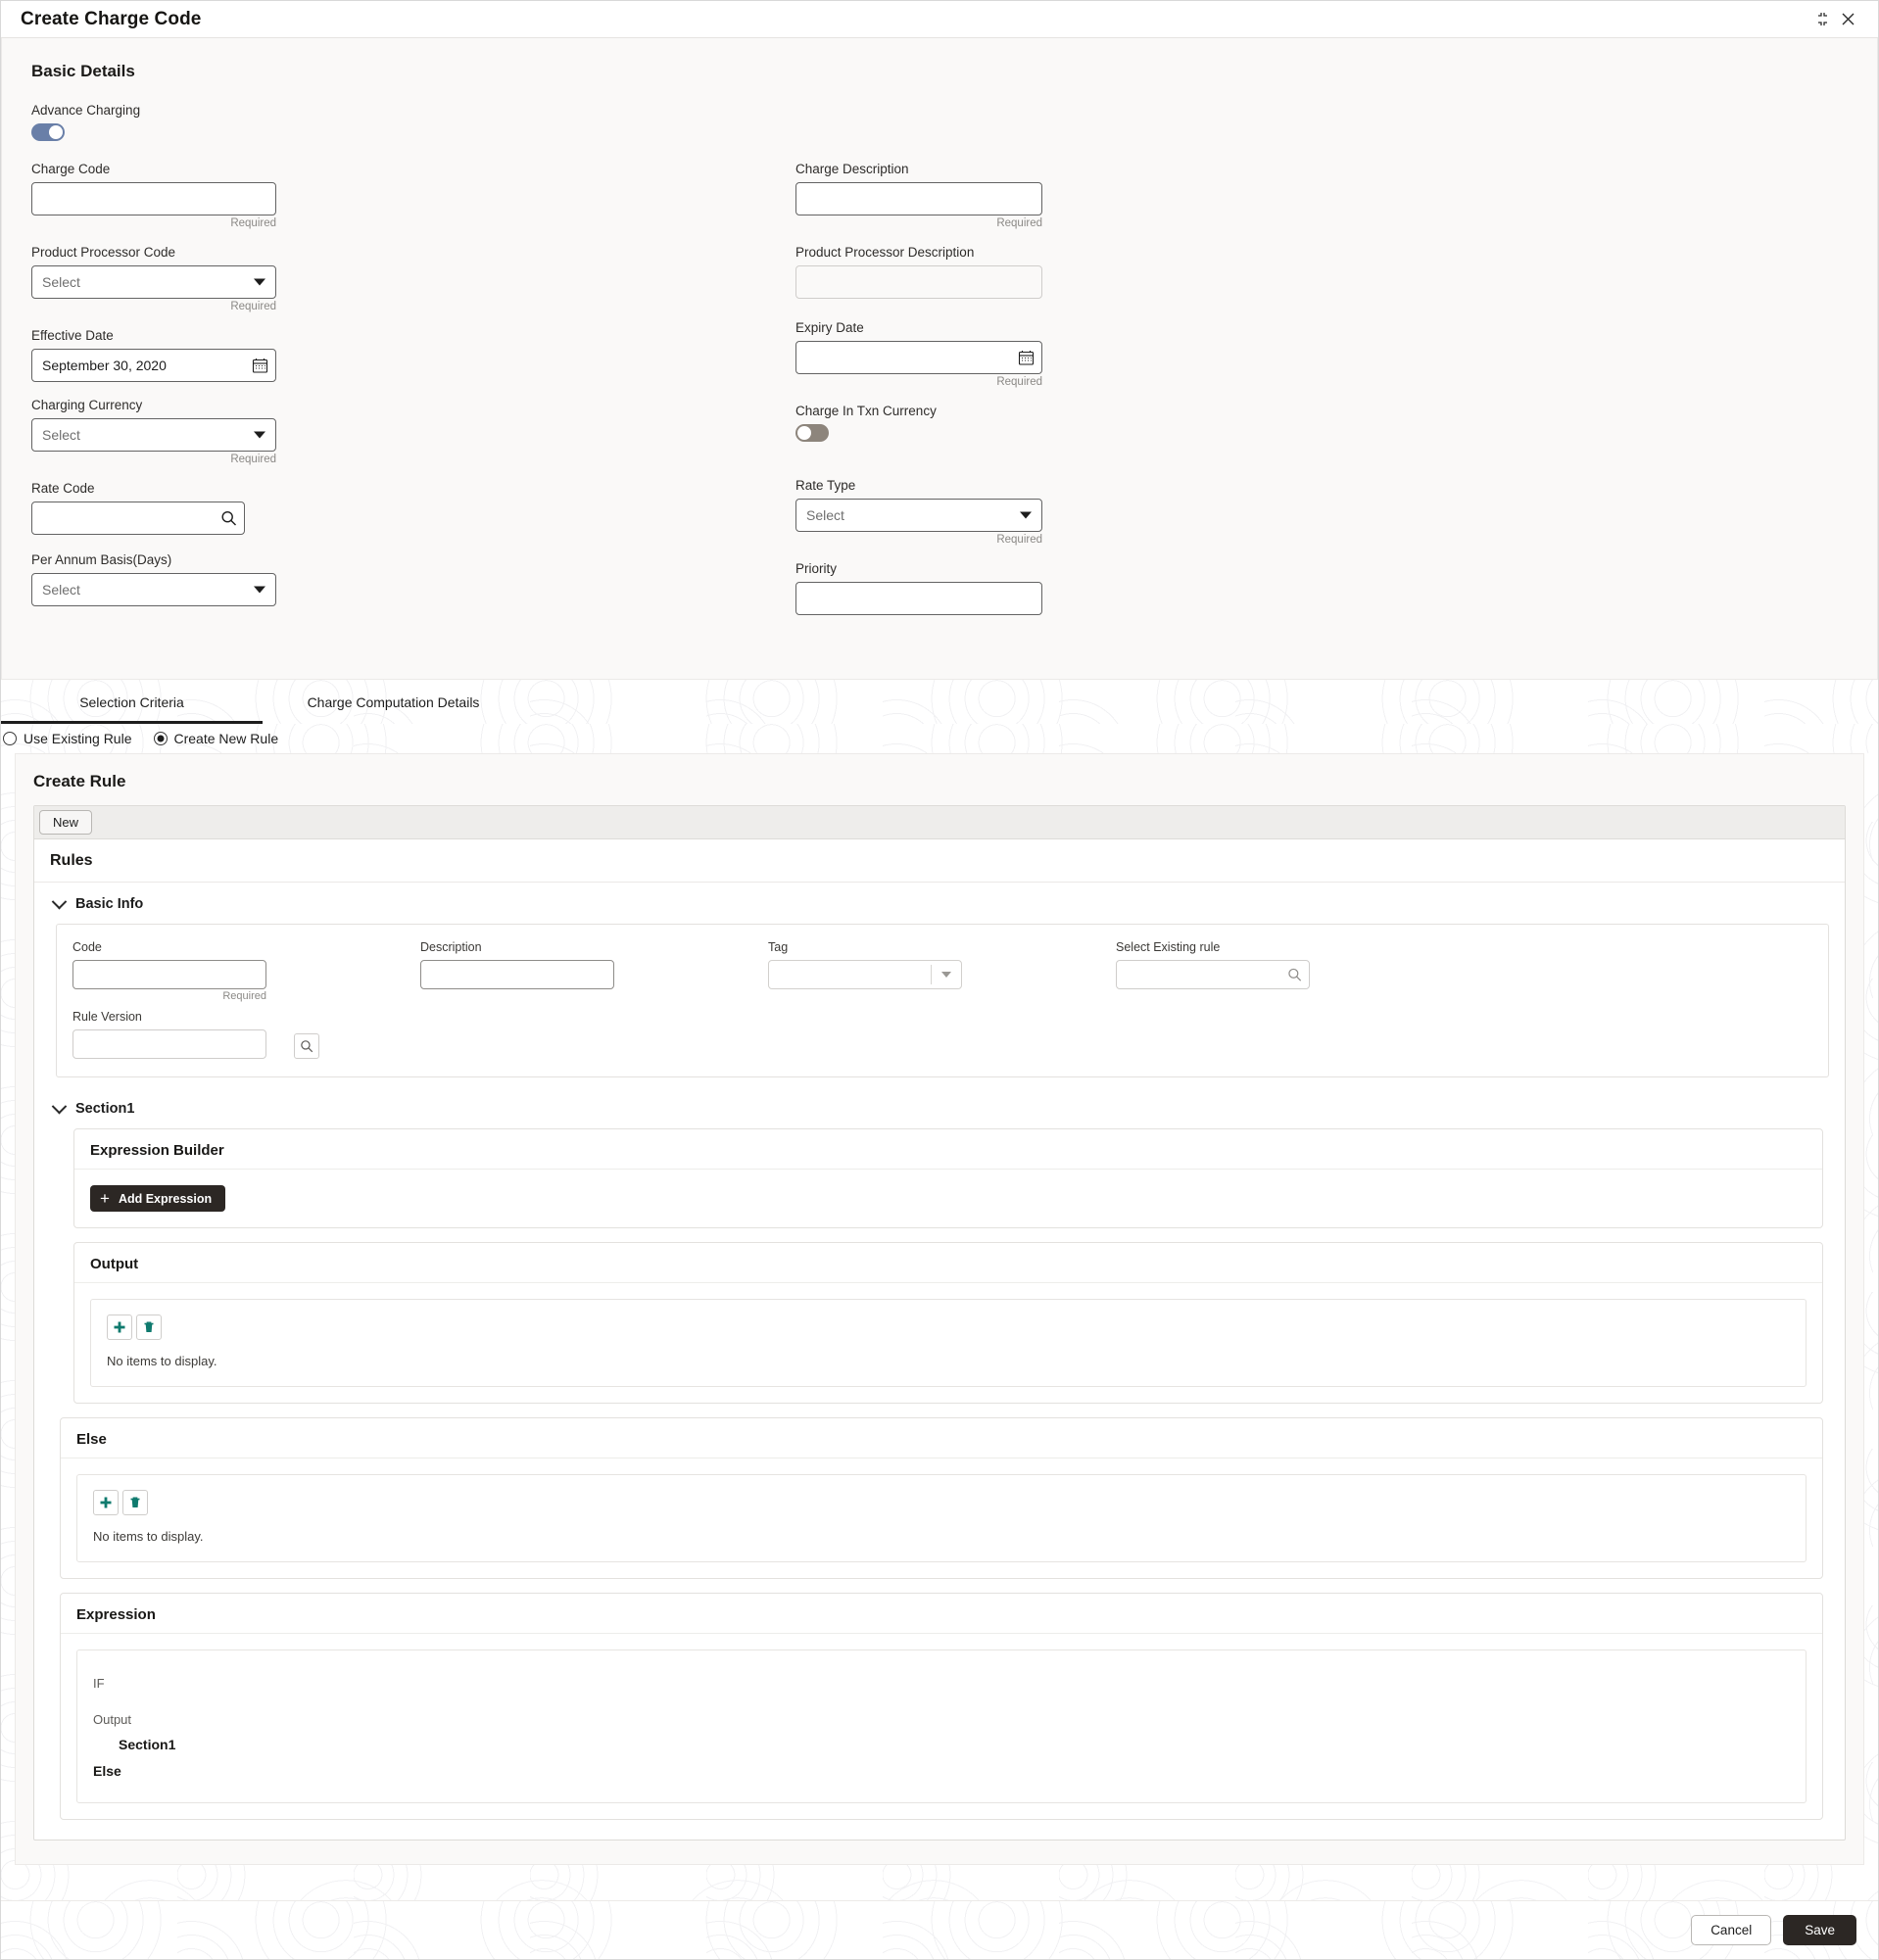 The height and width of the screenshot is (1960, 1879). I want to click on expiry-date-field: Expiry Date Required, so click(1321, 354).